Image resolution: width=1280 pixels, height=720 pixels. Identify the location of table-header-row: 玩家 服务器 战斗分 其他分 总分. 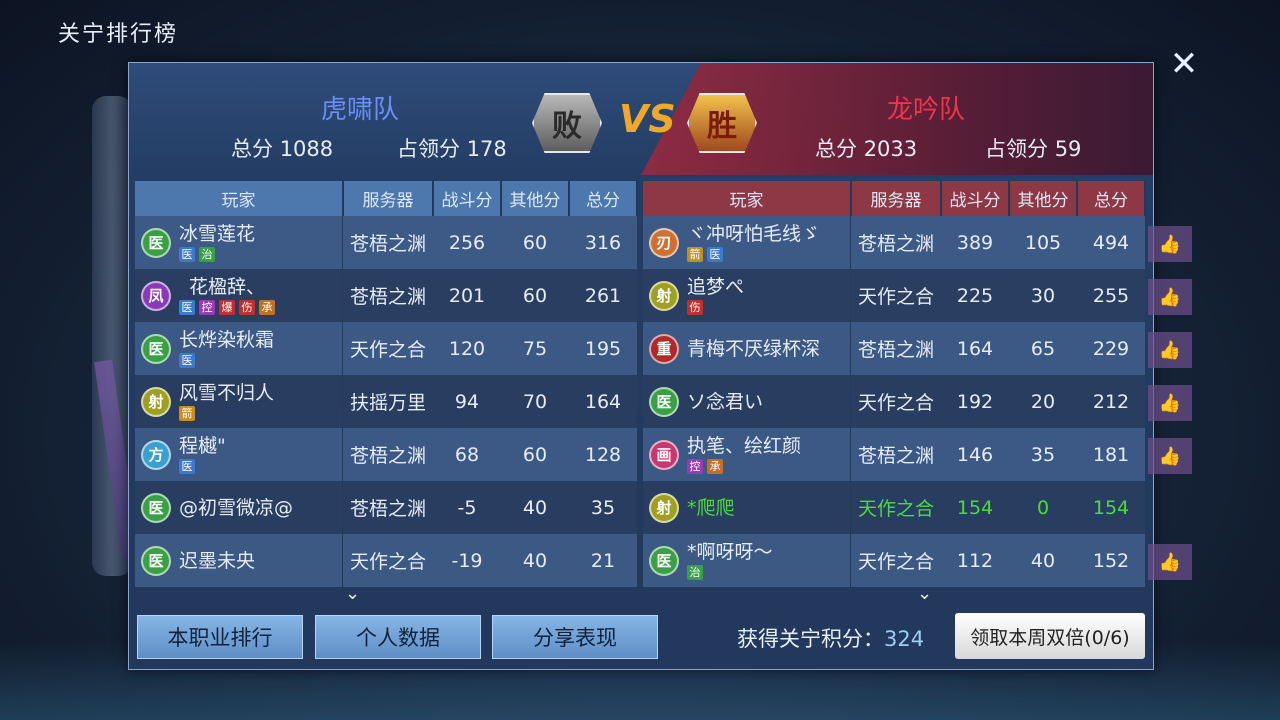
(894, 198).